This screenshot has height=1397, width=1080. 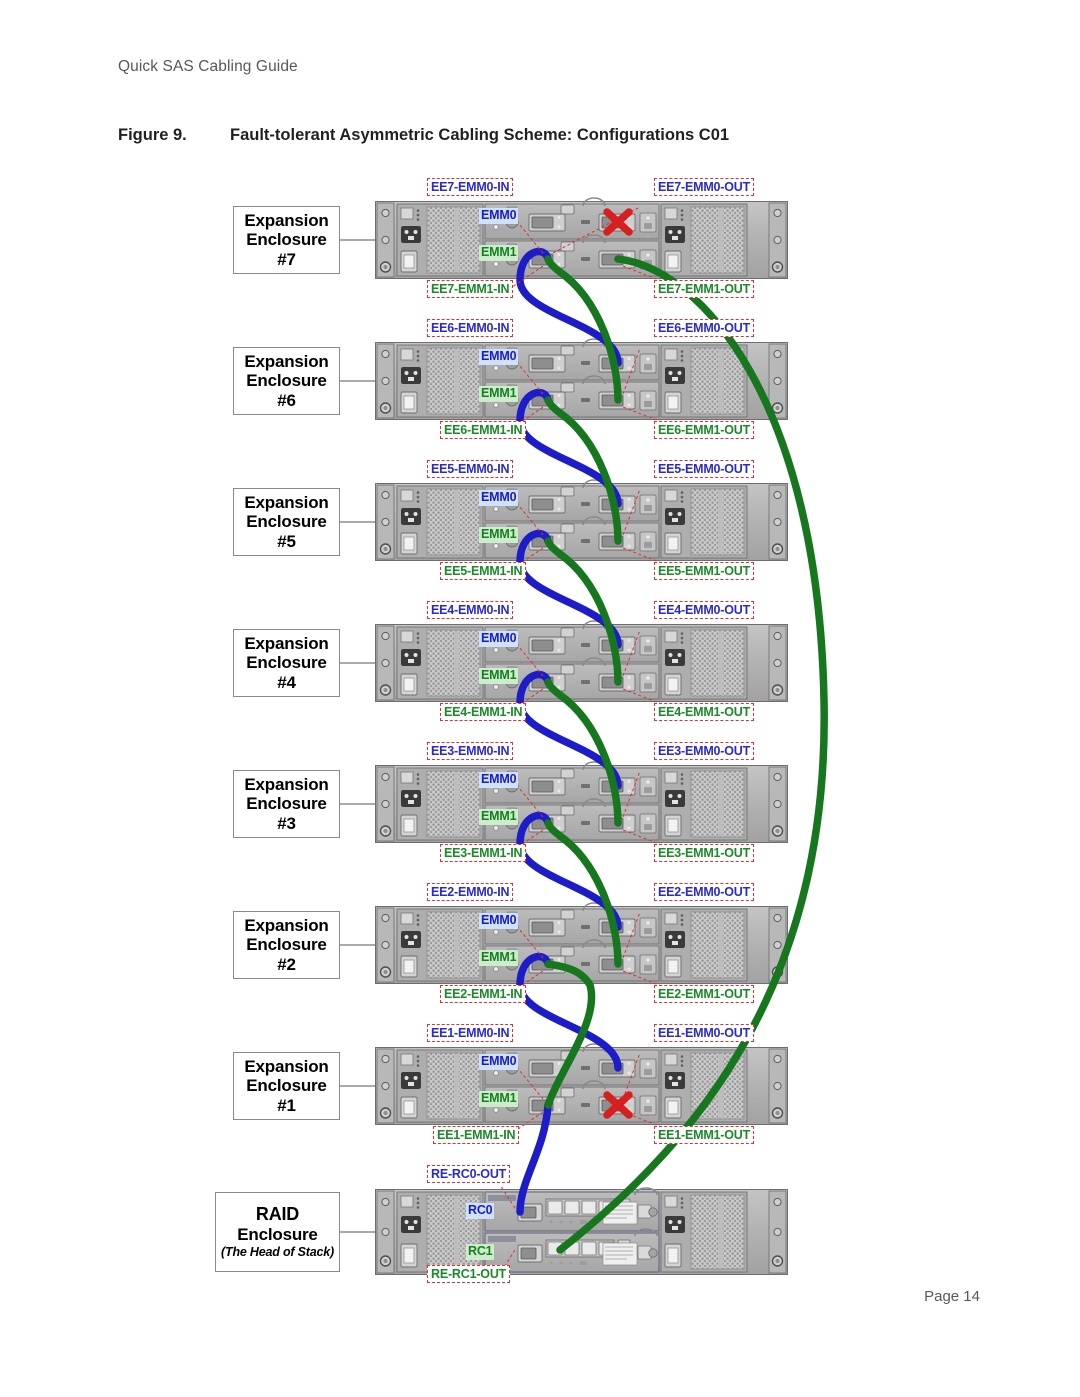 What do you see at coordinates (499, 394) in the screenshot?
I see `module-badge-ee6-emm1: EMM1` at bounding box center [499, 394].